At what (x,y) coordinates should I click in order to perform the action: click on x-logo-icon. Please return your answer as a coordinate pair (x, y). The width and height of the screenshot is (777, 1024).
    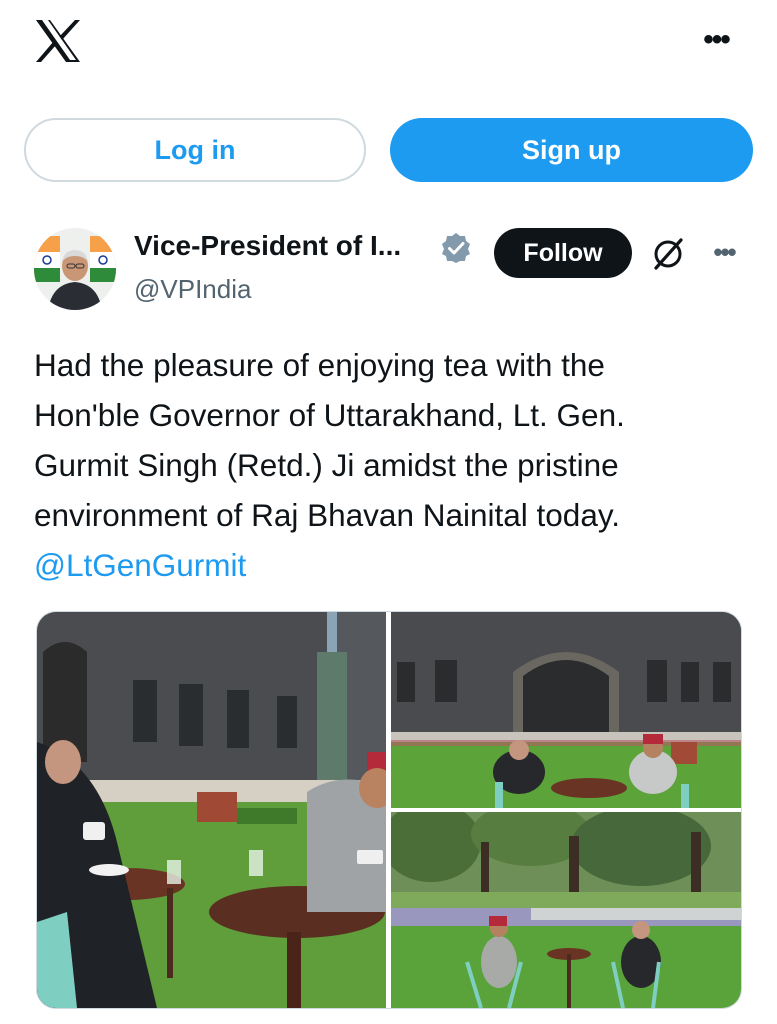
    Looking at the image, I should click on (58, 41).